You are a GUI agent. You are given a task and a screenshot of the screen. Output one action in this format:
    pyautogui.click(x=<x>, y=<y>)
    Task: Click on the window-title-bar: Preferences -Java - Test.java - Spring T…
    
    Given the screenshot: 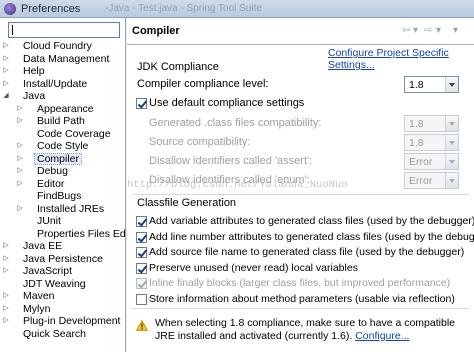 What is the action you would take?
    pyautogui.click(x=237, y=9)
    